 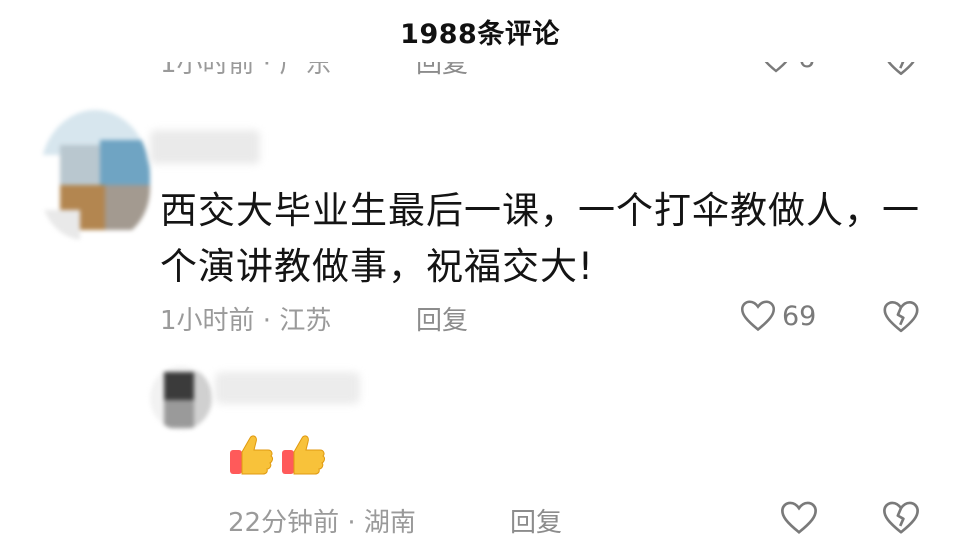 I want to click on comment-text: 西交大毕业生最后一课，一个打伞教做人，一个演讲教做事，祝福交大!, so click(x=540, y=238).